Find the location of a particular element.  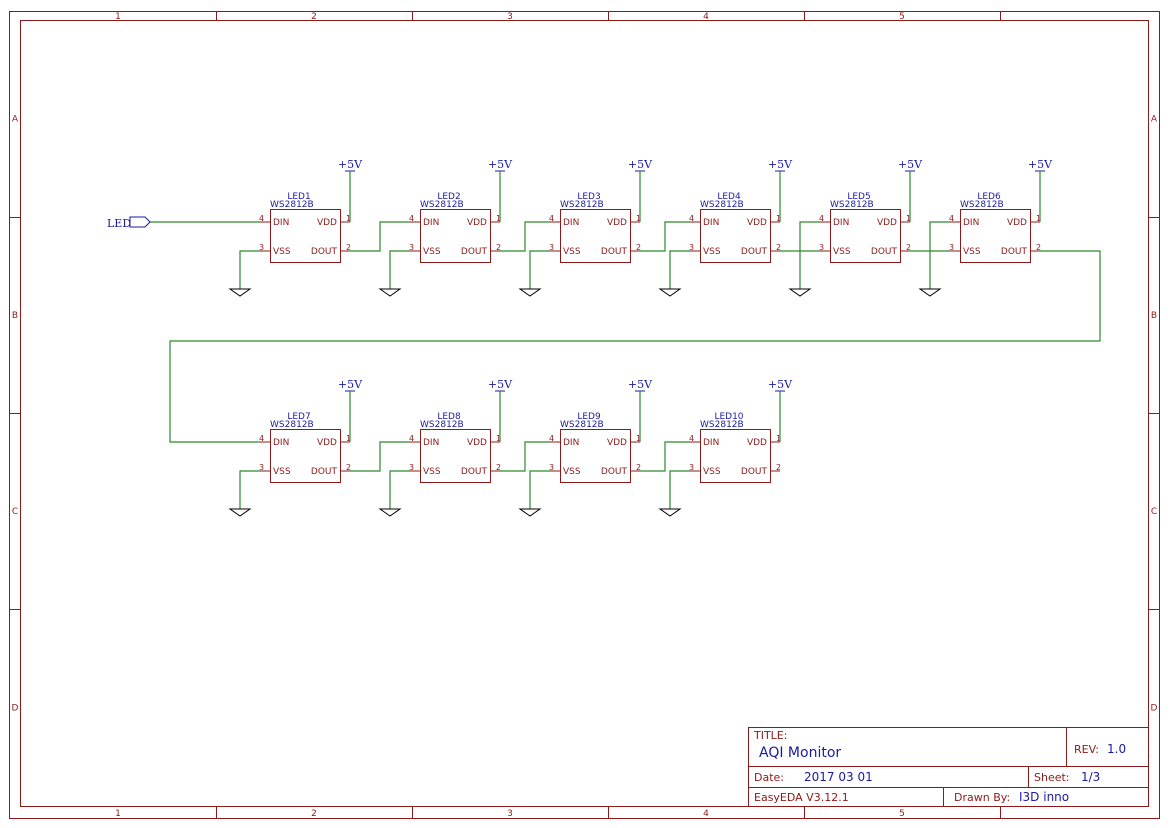

led-component: LED3WS2812BDINVSSVDDDOUT4312+5V is located at coordinates (585, 227).